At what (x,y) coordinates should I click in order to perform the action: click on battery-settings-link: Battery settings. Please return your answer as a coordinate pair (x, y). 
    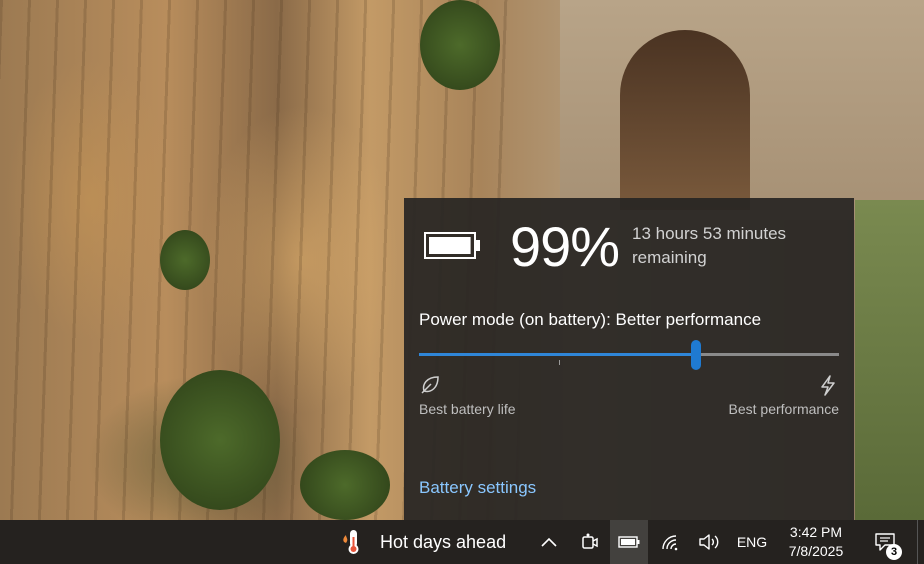
    Looking at the image, I should click on (477, 488).